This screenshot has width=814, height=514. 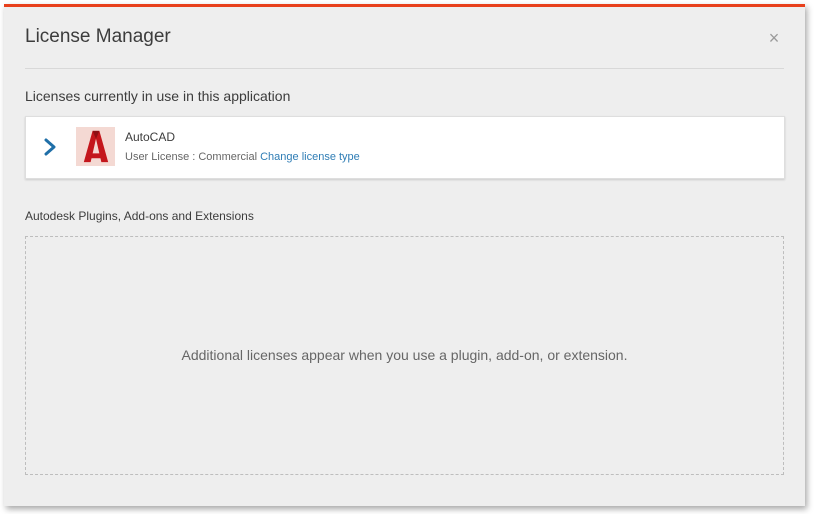 I want to click on change-license-type-link: Change license type, so click(x=310, y=157).